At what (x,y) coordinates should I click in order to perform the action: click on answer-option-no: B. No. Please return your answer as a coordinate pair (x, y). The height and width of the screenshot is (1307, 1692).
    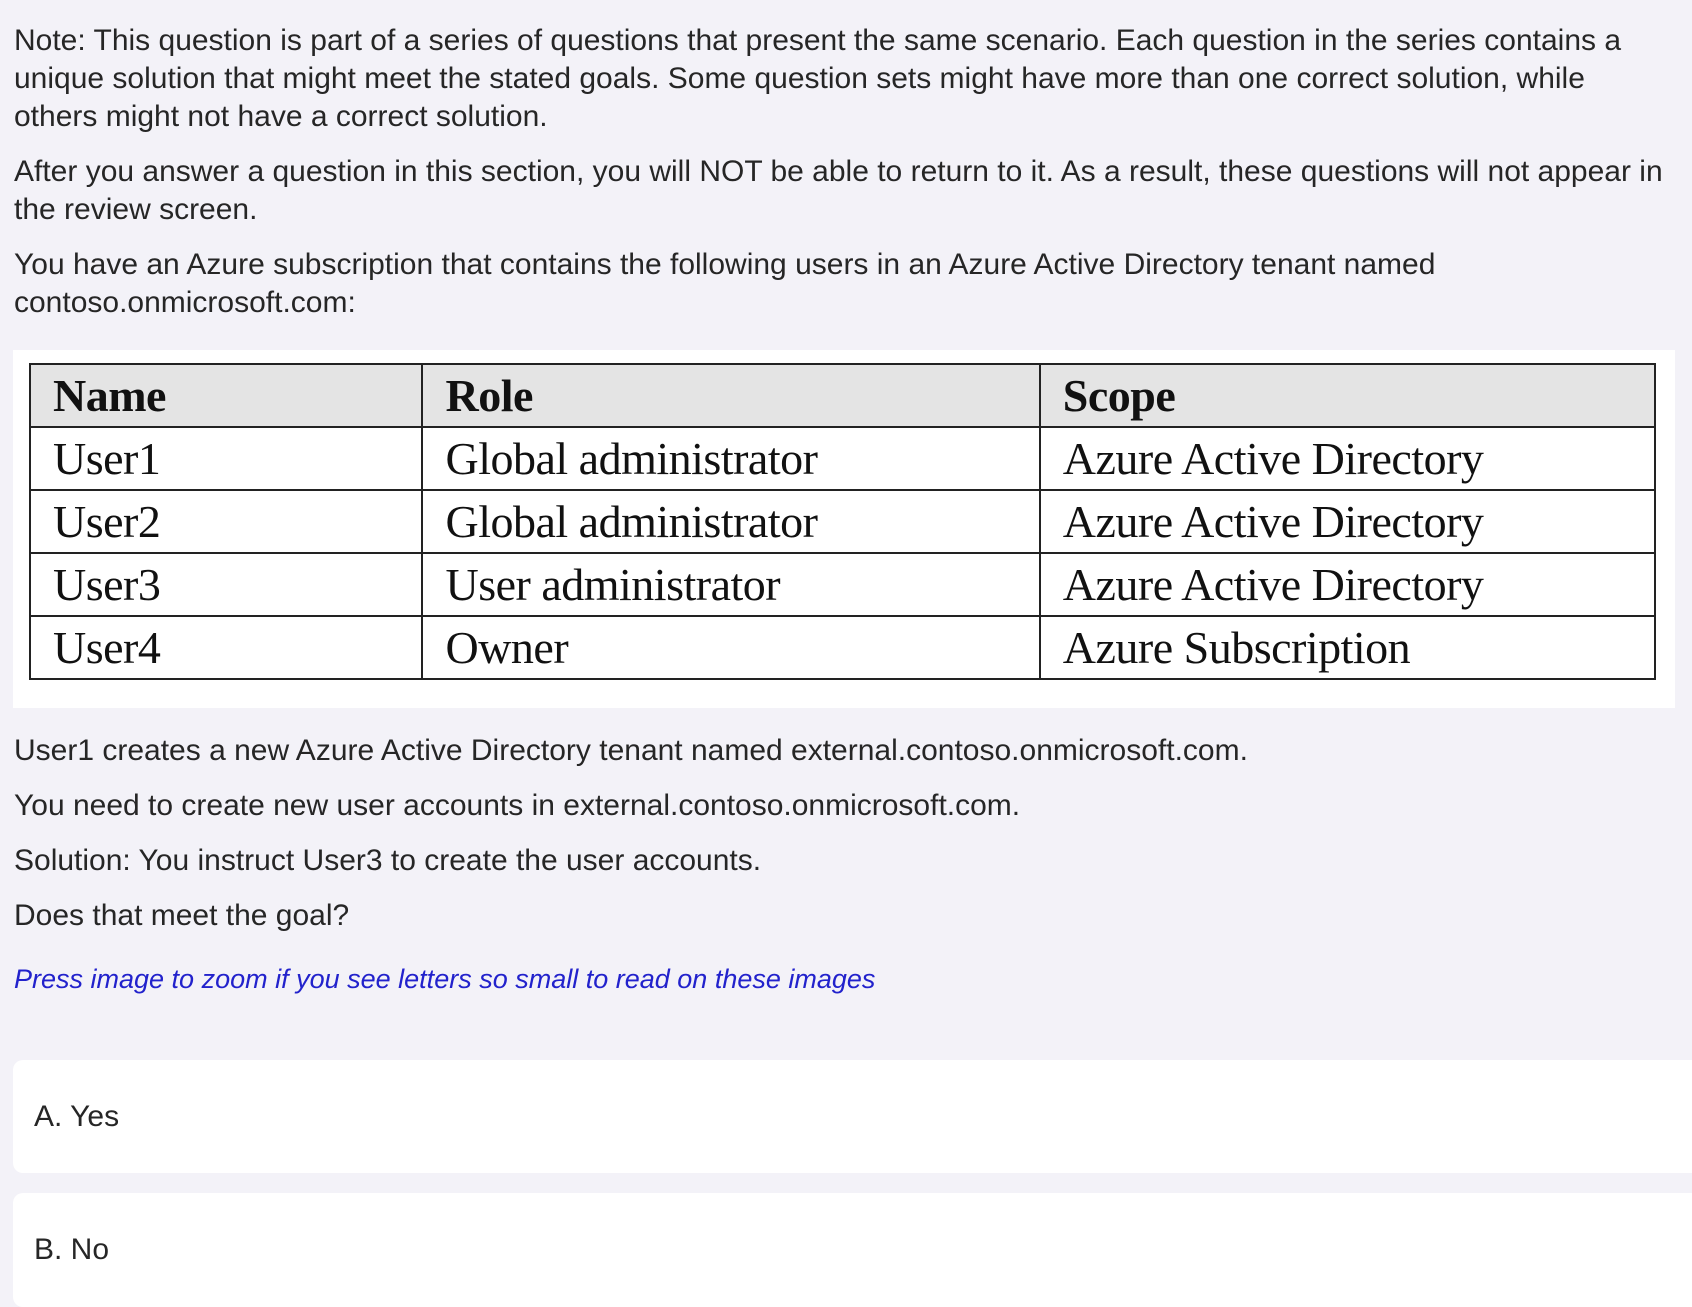
    Looking at the image, I should click on (852, 1250).